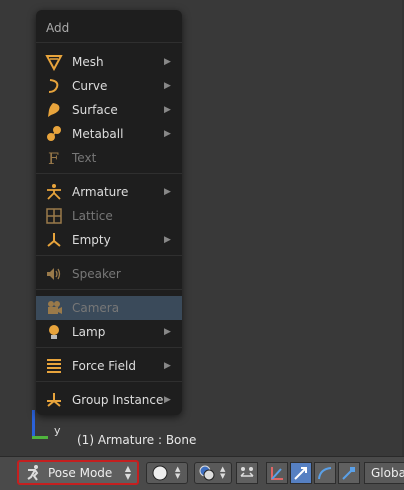 This screenshot has height=490, width=404. What do you see at coordinates (54, 216) in the screenshot?
I see `lattice-icon` at bounding box center [54, 216].